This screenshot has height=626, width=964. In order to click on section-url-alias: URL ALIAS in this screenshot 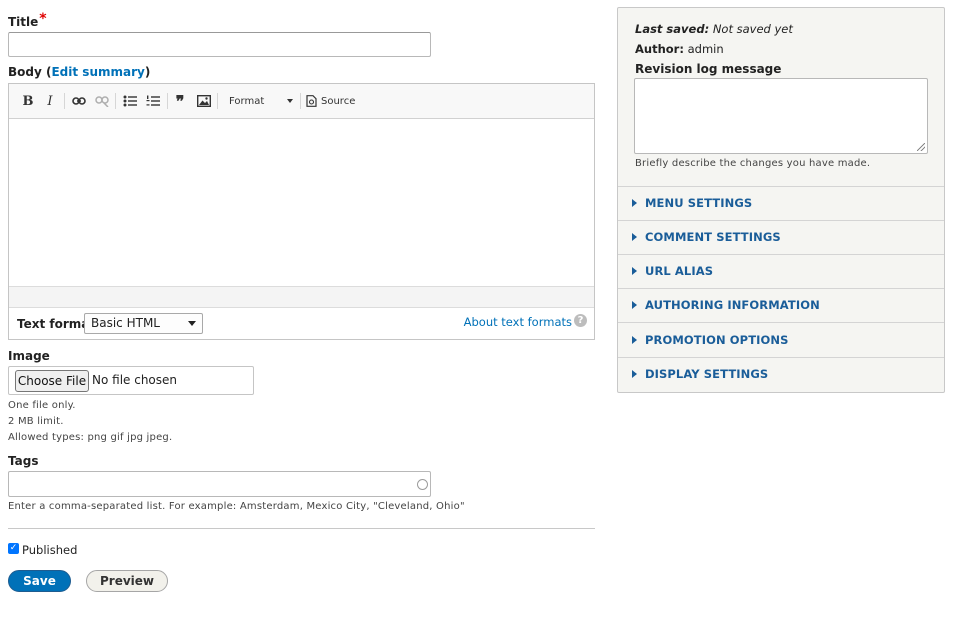, I will do `click(781, 272)`.